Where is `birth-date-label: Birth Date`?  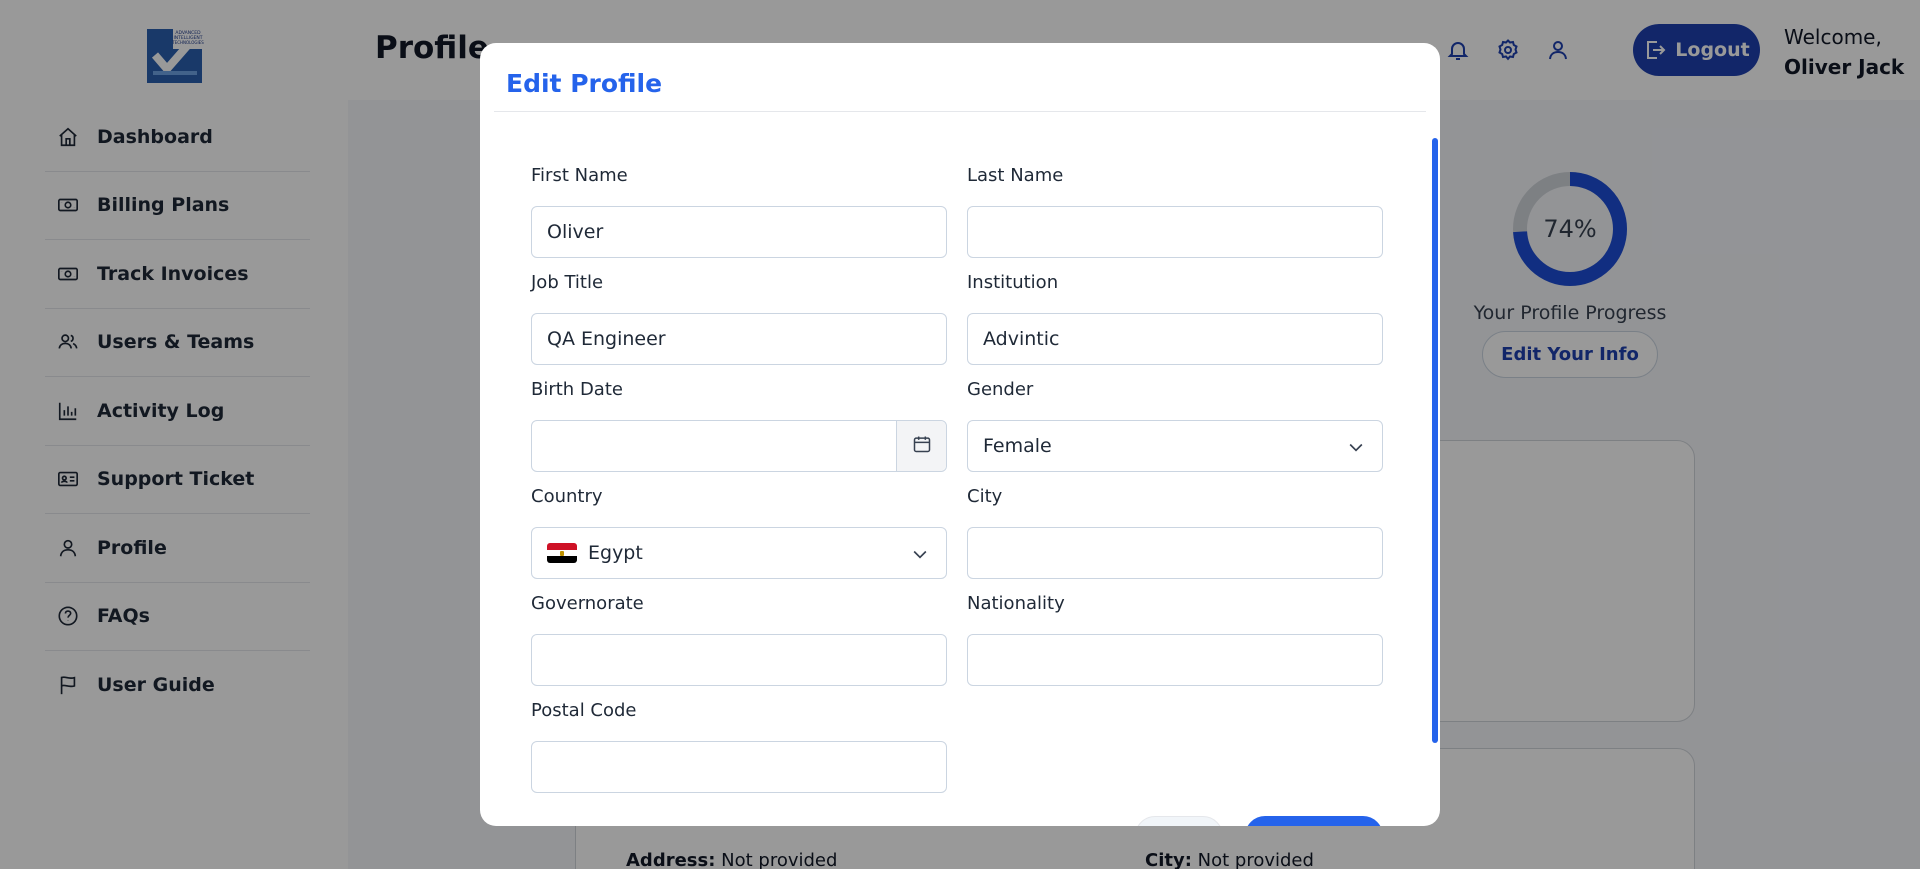
birth-date-label: Birth Date is located at coordinates (577, 389).